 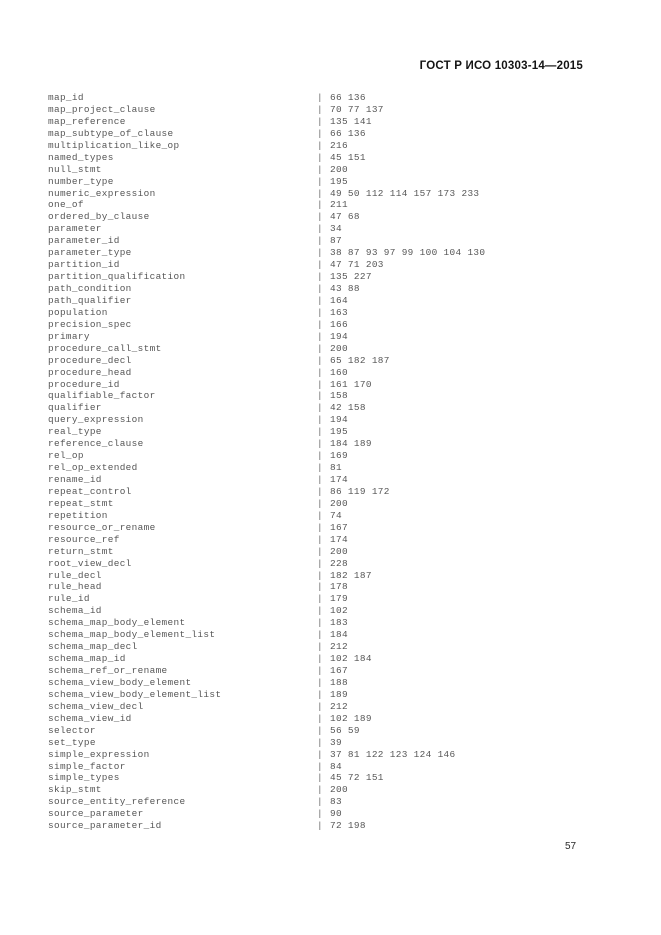 What do you see at coordinates (336, 241) in the screenshot?
I see `index-entry-pages: 87` at bounding box center [336, 241].